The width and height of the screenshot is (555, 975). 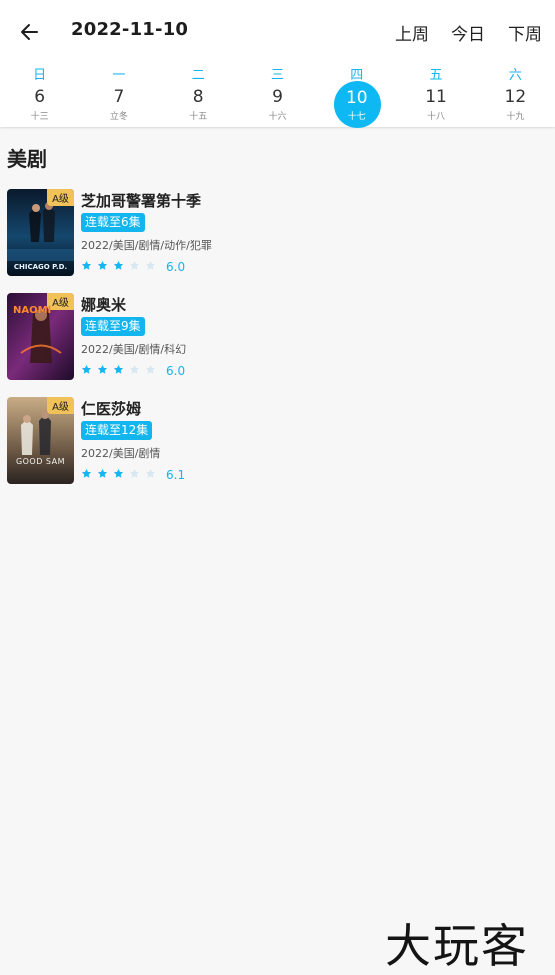 What do you see at coordinates (356, 98) in the screenshot?
I see `day-number: 10` at bounding box center [356, 98].